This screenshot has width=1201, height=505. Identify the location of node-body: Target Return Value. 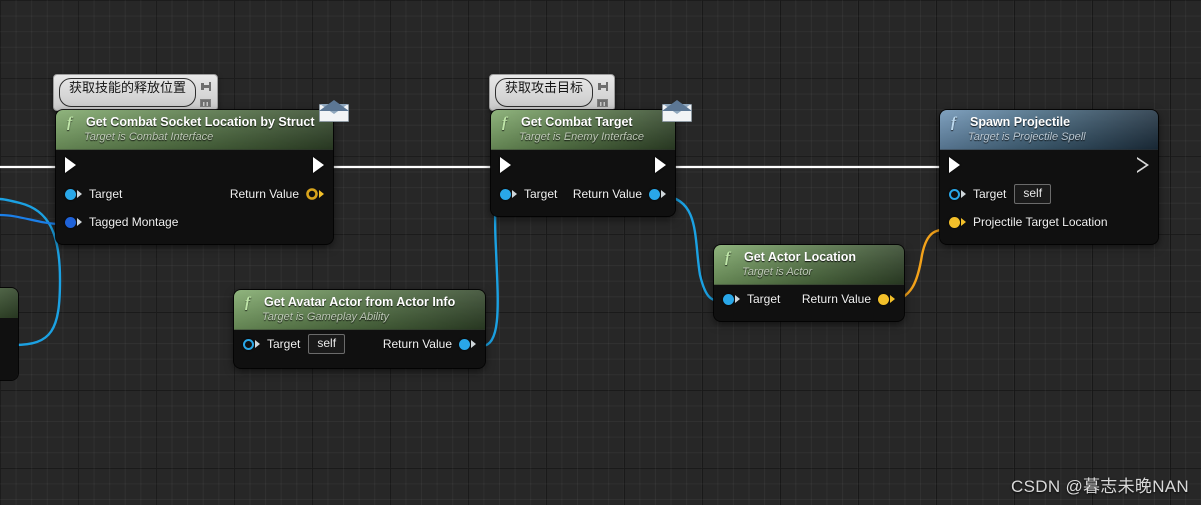
(583, 183).